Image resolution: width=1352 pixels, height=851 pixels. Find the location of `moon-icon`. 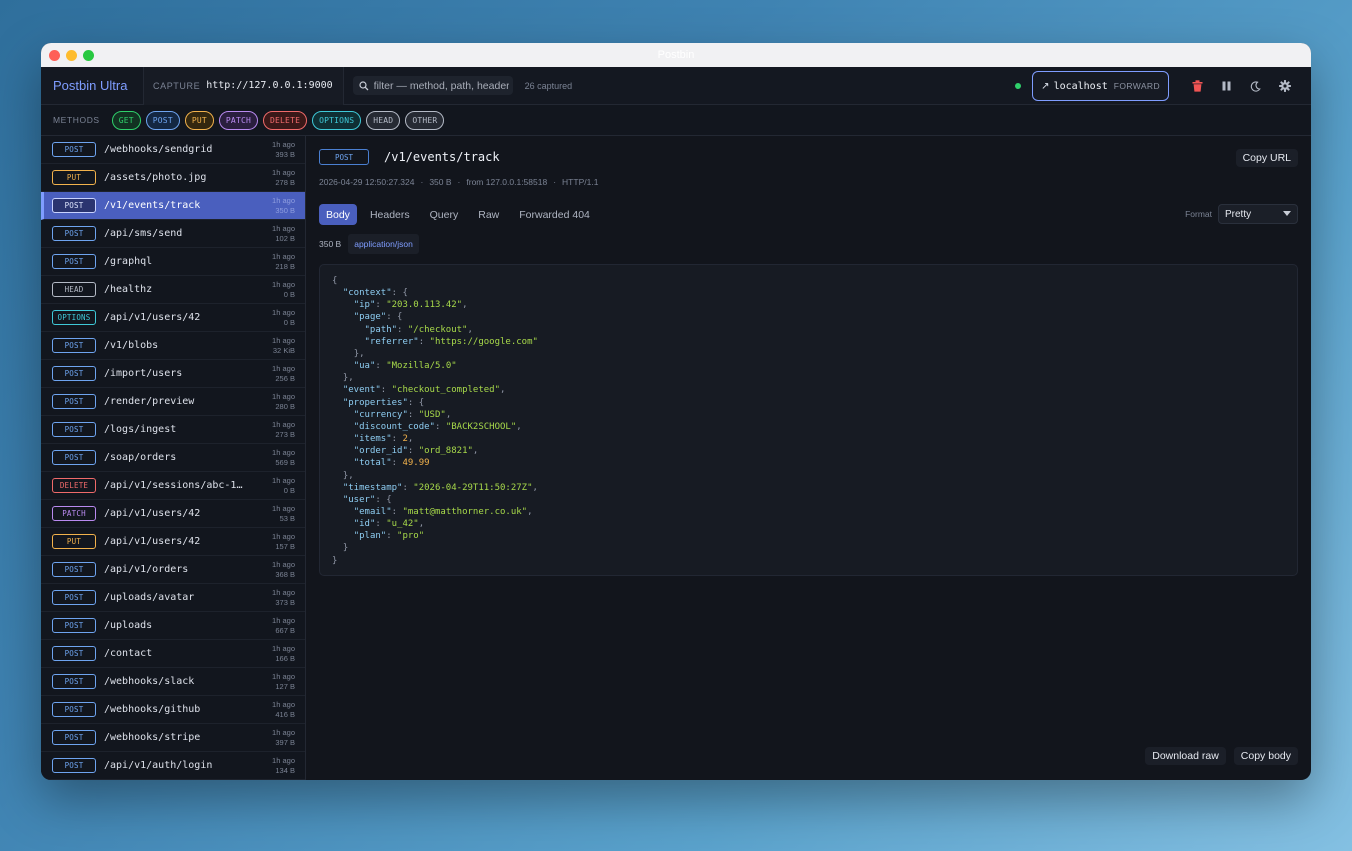

moon-icon is located at coordinates (1255, 86).